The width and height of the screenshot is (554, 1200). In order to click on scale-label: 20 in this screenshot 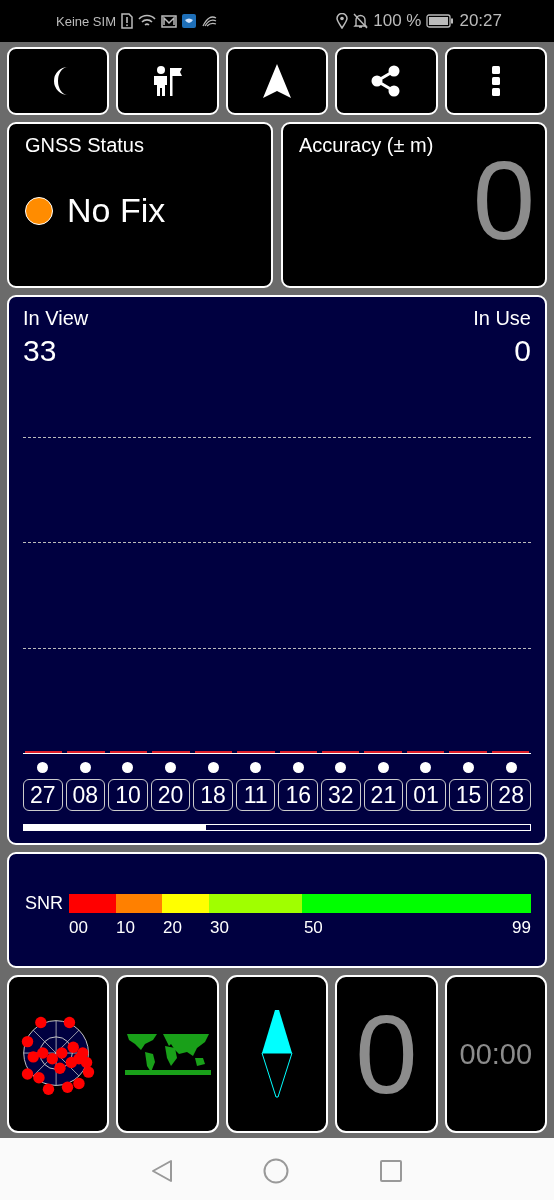, I will do `click(172, 927)`.